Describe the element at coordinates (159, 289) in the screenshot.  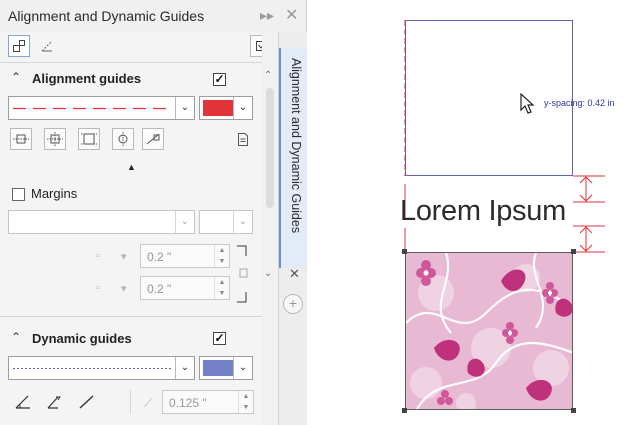
I see `margin-bottom-value: 0.2 "` at that location.